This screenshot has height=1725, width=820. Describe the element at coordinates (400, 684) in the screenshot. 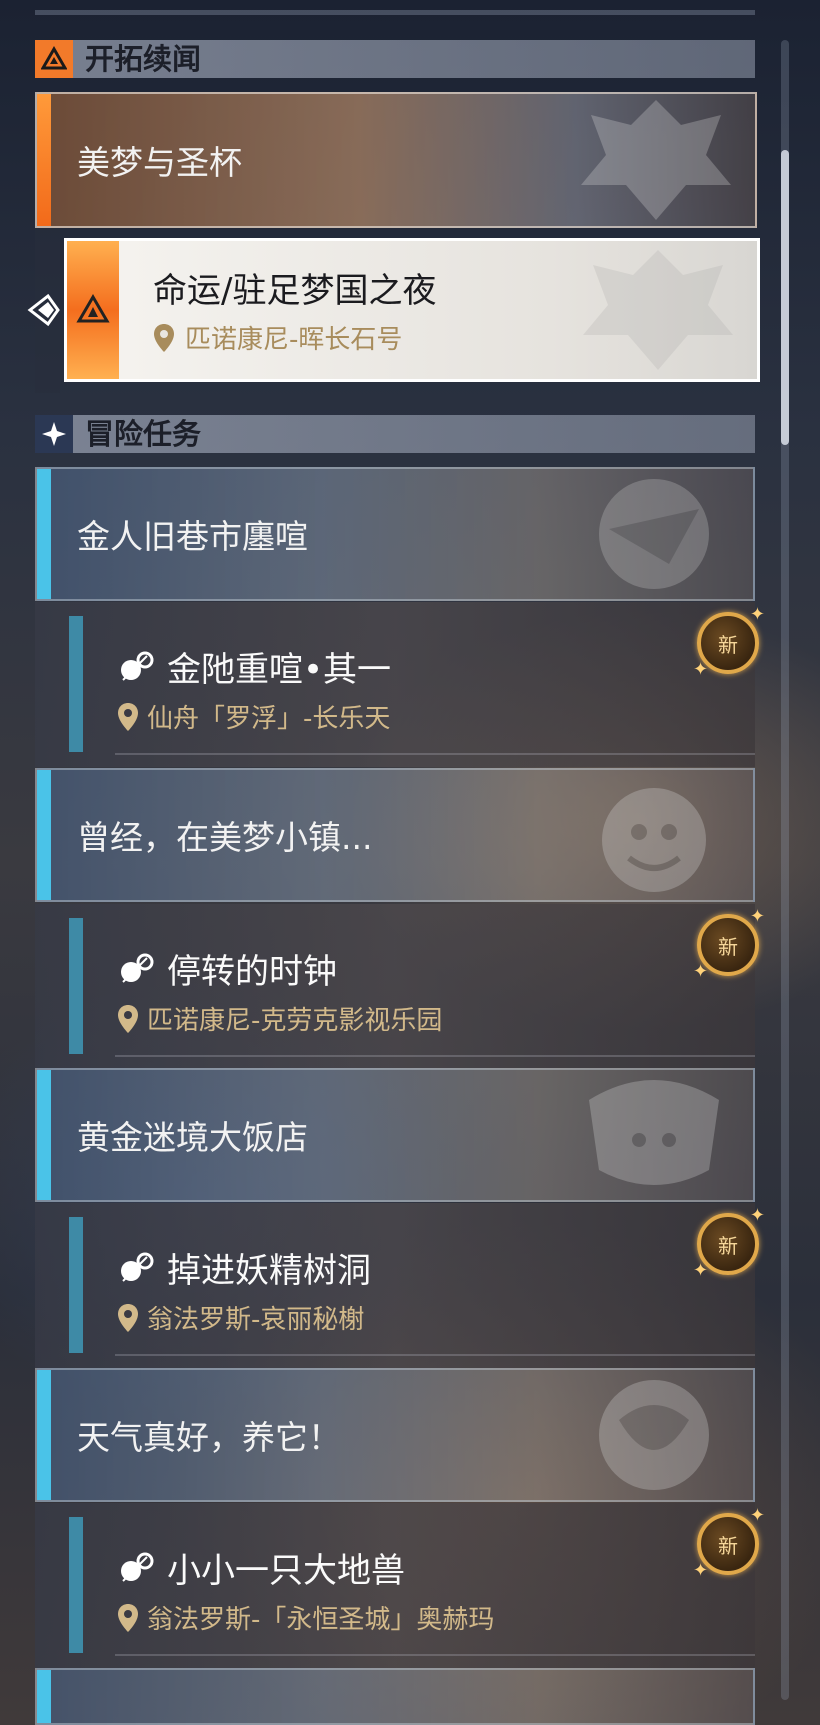

I see `quest-item: 金阤重喧•其一 仙舟「罗浮」-长乐天 新 ✦ ✦` at that location.